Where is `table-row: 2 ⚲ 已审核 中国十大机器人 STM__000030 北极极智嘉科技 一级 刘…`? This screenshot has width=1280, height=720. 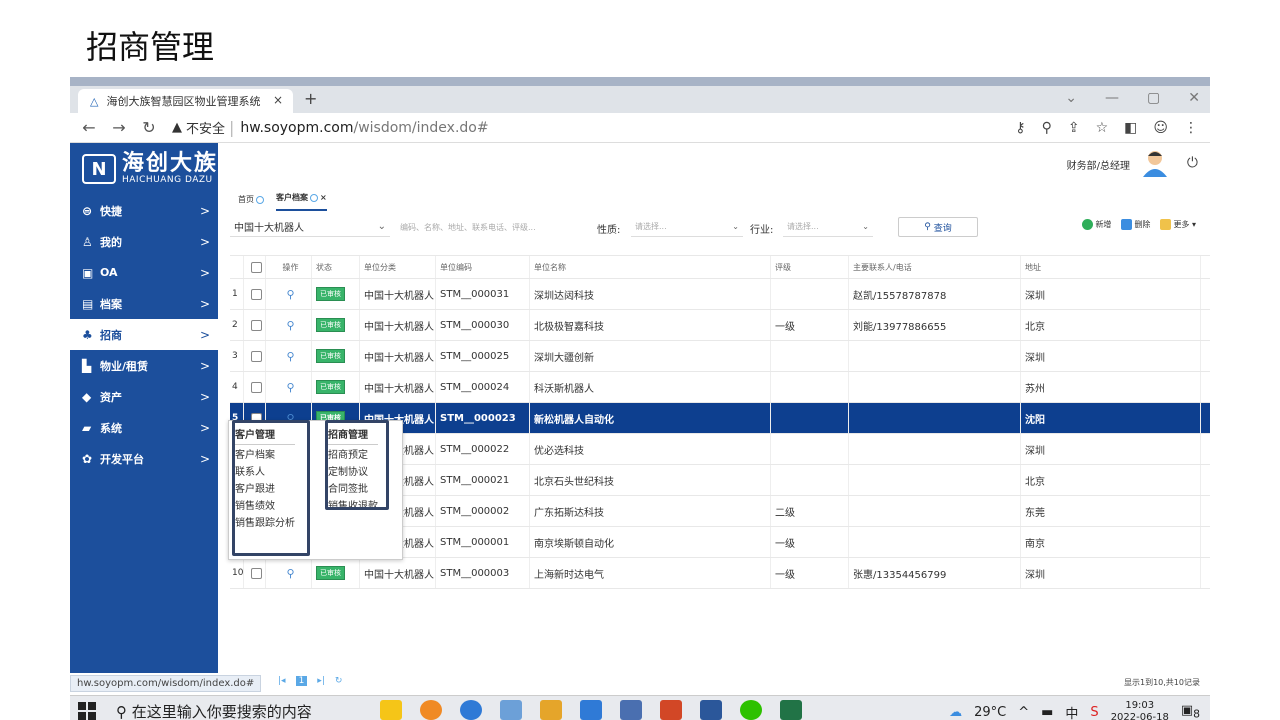 table-row: 2 ⚲ 已审核 中国十大机器人 STM__000030 北极极智嘉科技 一级 刘… is located at coordinates (720, 325).